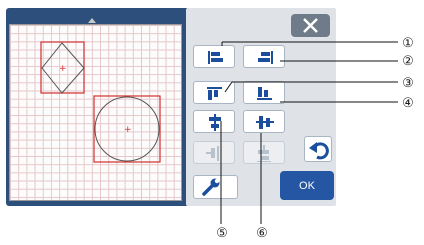 This screenshot has height=245, width=424. Describe the element at coordinates (408, 102) in the screenshot. I see `callout-4: ④` at that location.